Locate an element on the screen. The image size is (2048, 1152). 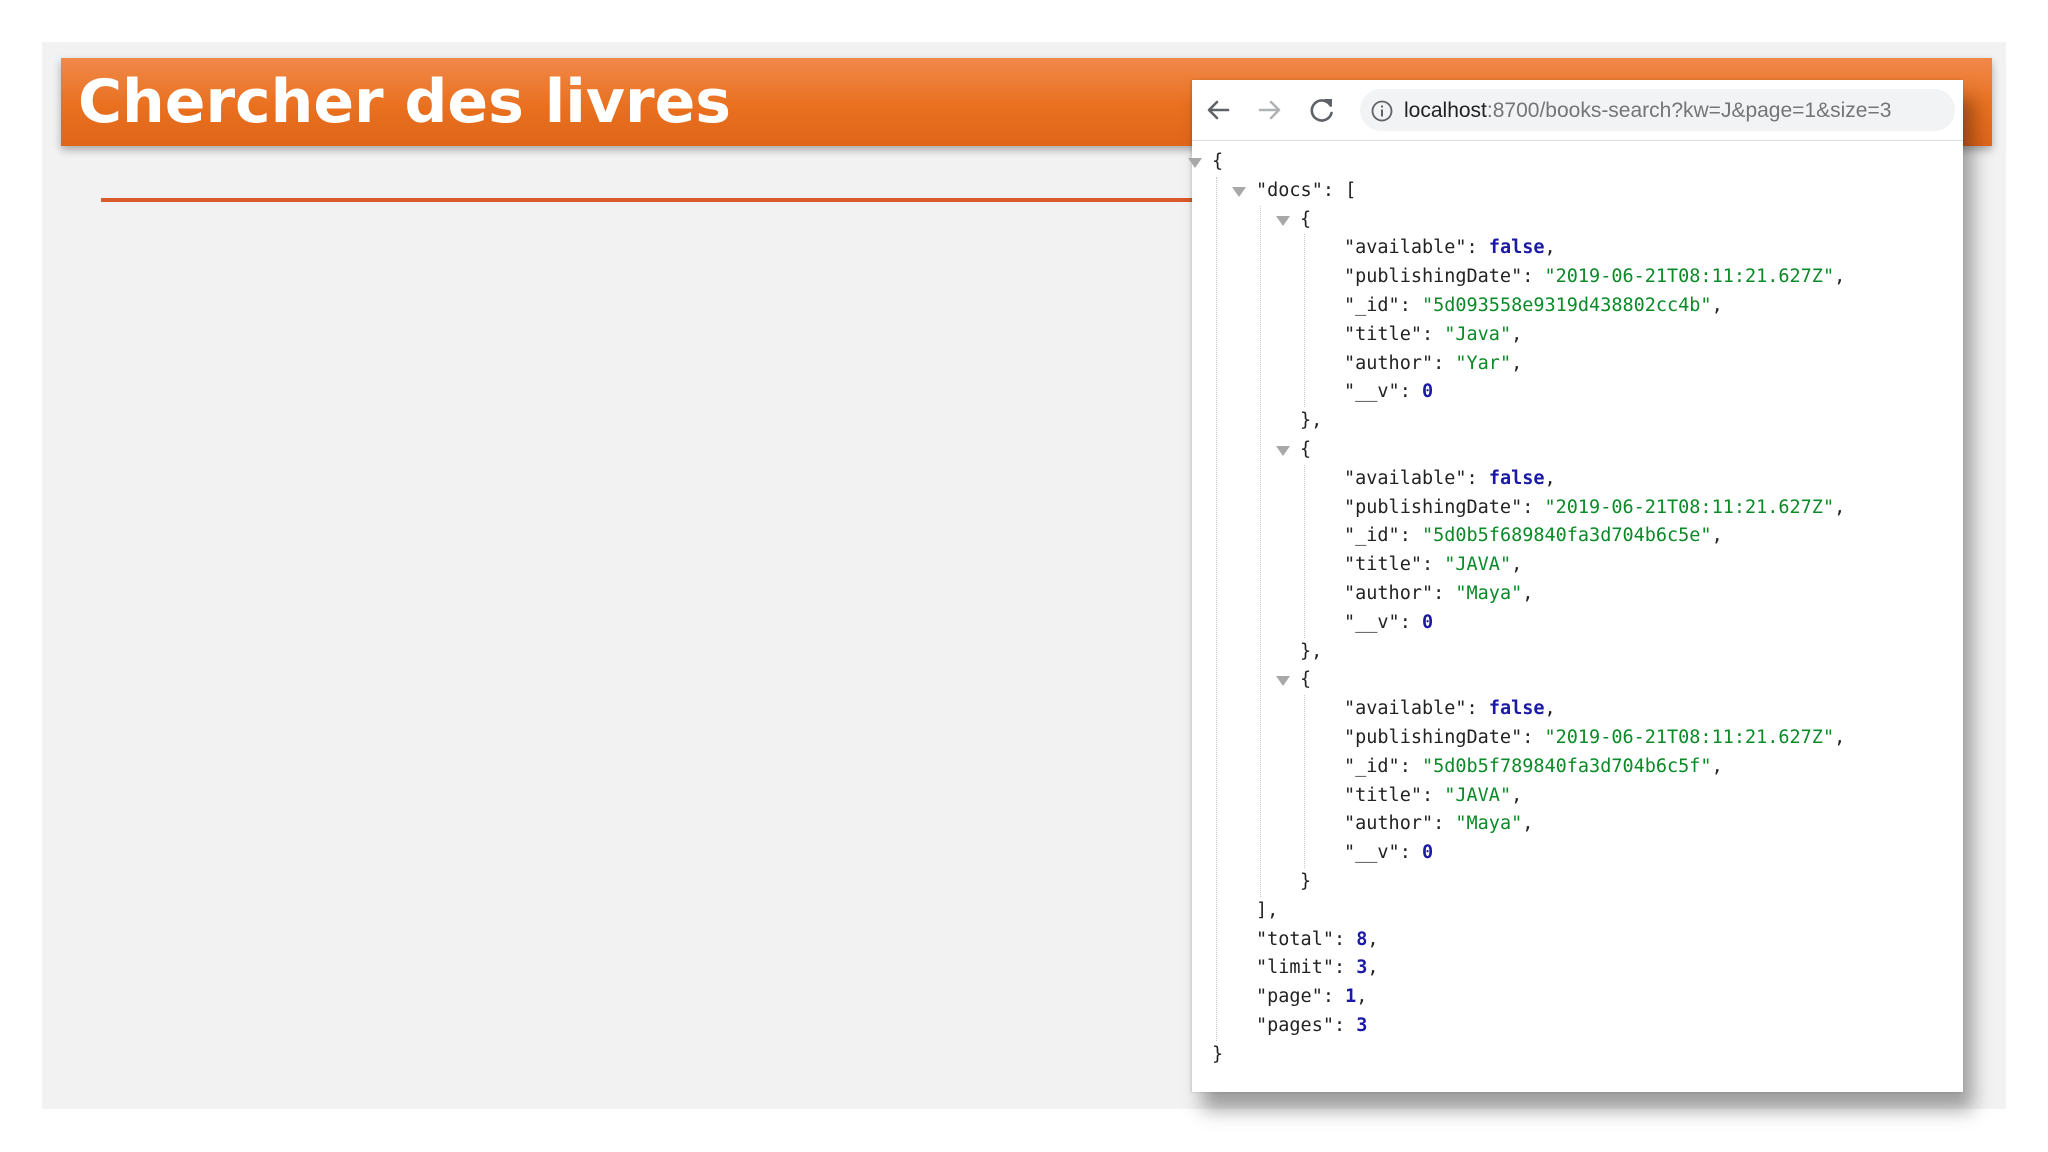
json-punctuation: }, is located at coordinates (1311, 421).